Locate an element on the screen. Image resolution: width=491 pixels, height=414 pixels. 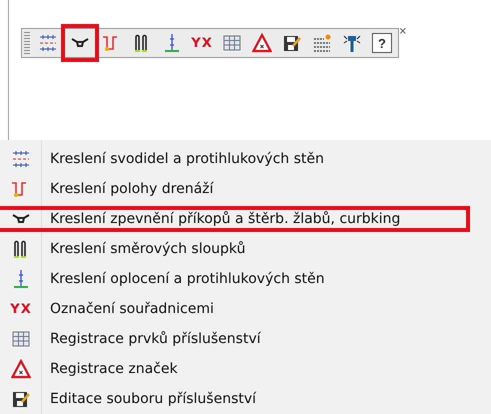
menu-item: Kreslení polohy drenáží is located at coordinates (235, 189).